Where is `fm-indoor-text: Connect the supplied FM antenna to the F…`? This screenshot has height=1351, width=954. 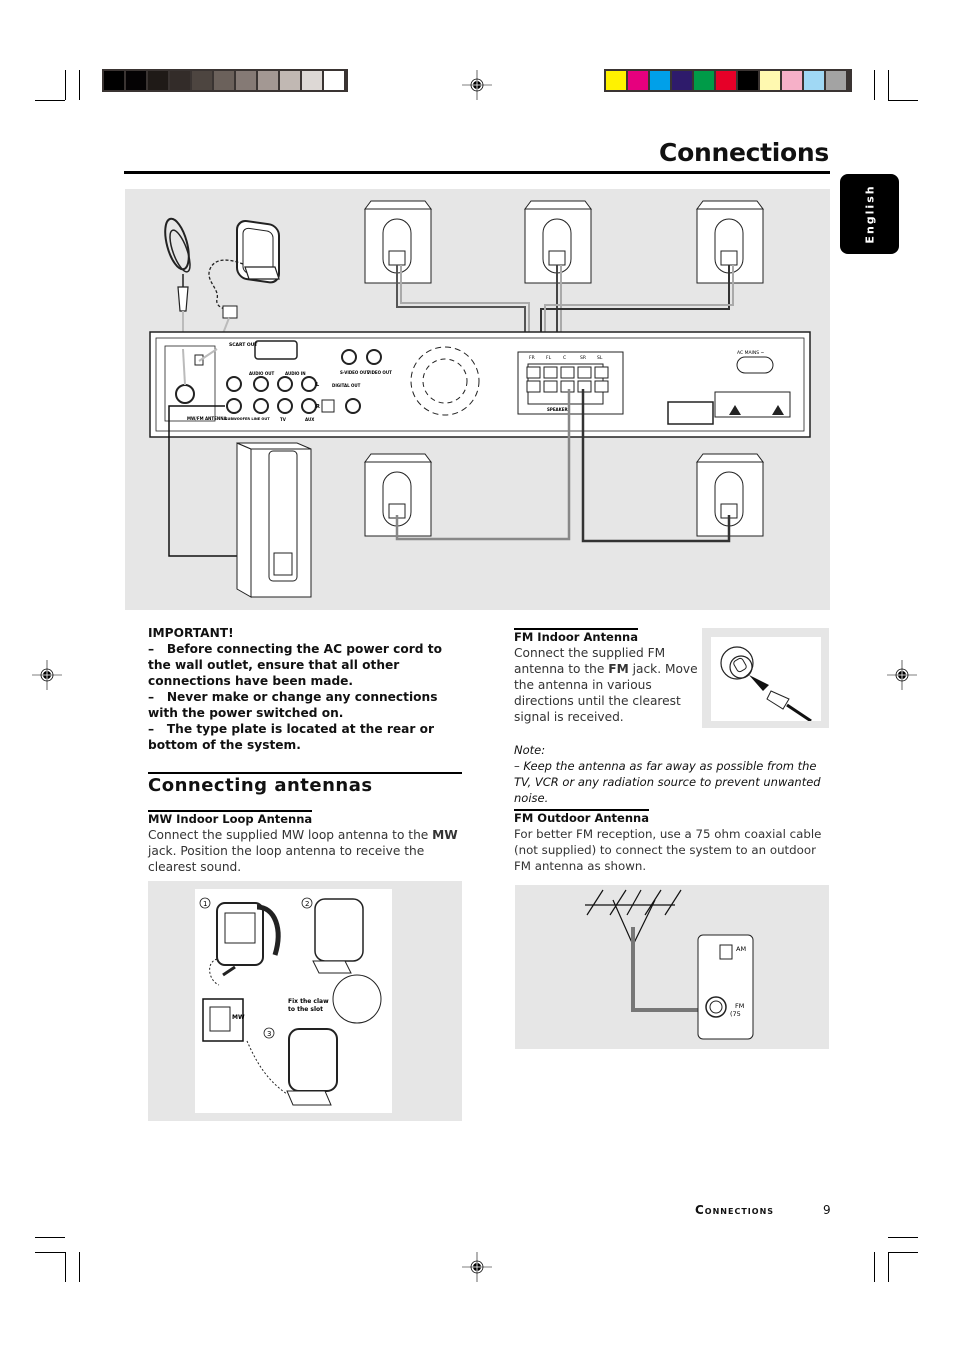 fm-indoor-text: Connect the supplied FM antenna to the F… is located at coordinates (606, 685).